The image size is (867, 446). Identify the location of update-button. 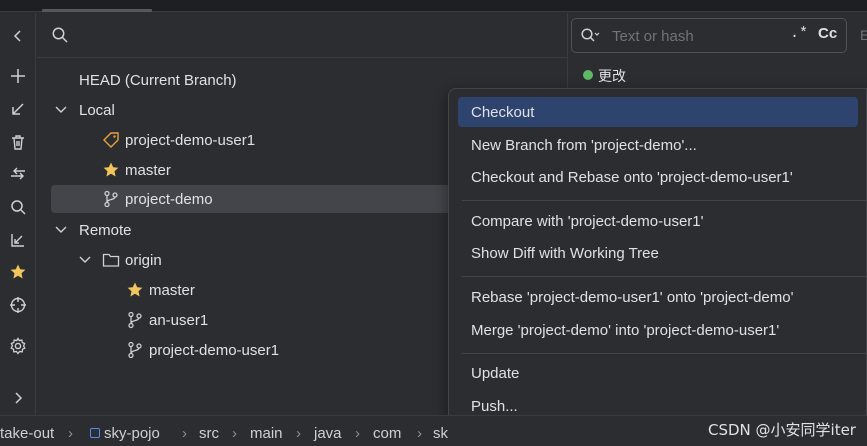
(18, 109).